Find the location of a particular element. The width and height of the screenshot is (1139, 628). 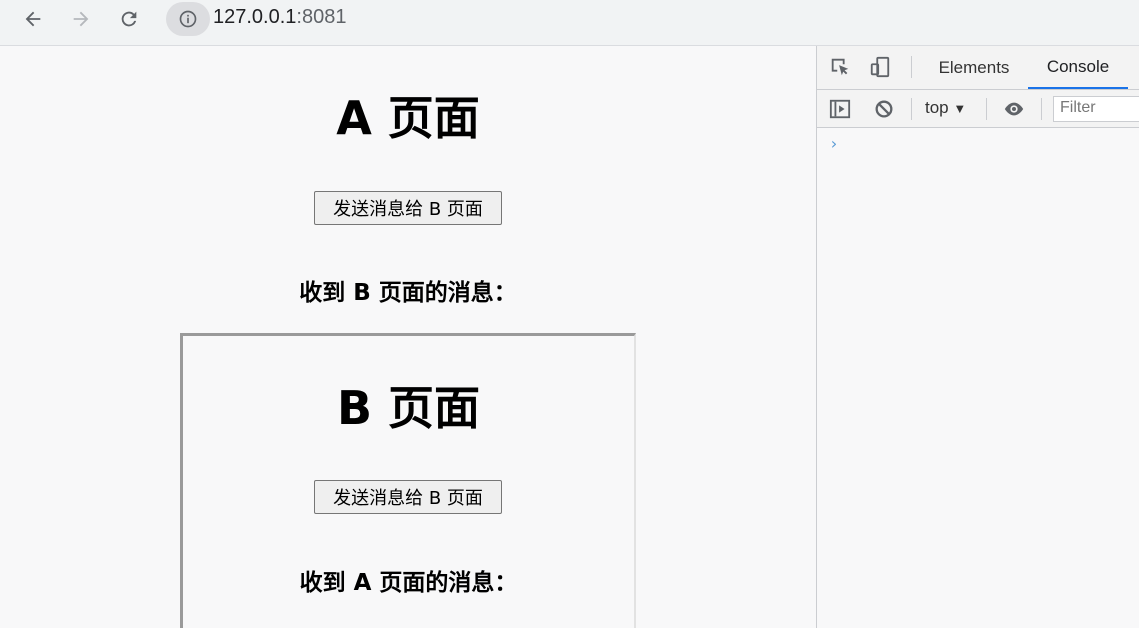

reload-icon is located at coordinates (129, 19).